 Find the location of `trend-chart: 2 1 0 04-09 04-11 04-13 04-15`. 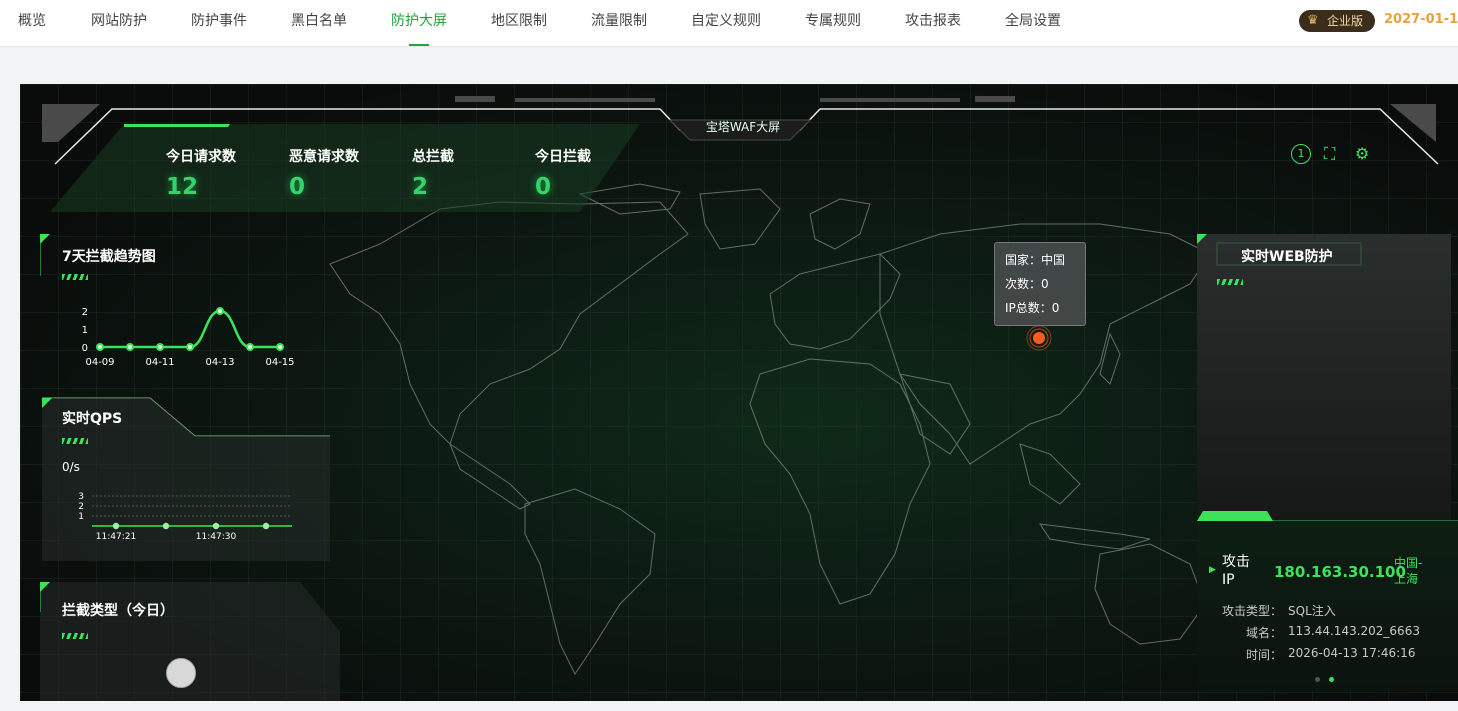

trend-chart: 2 1 0 04-09 04-11 04-13 04-15 is located at coordinates (188, 337).